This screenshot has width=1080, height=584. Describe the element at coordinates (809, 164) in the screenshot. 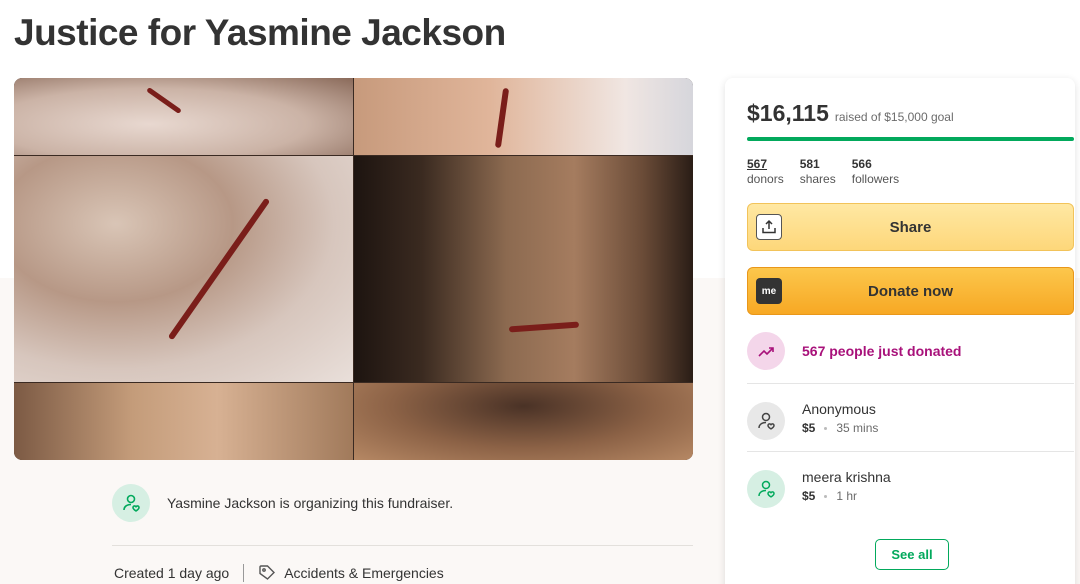

I see `shares-count: 581` at that location.